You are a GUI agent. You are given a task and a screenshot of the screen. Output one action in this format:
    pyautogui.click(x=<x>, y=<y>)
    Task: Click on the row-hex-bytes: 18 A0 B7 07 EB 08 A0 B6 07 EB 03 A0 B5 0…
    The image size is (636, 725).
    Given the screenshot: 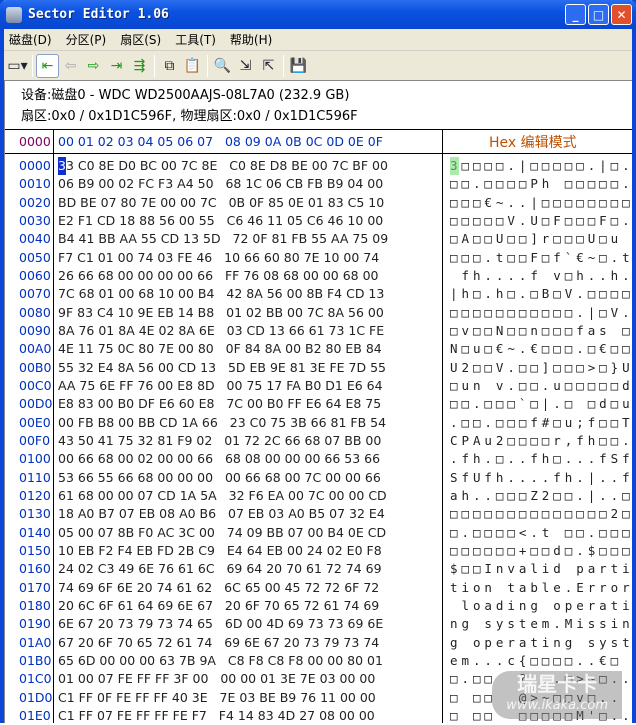 What is the action you would take?
    pyautogui.click(x=221, y=514)
    